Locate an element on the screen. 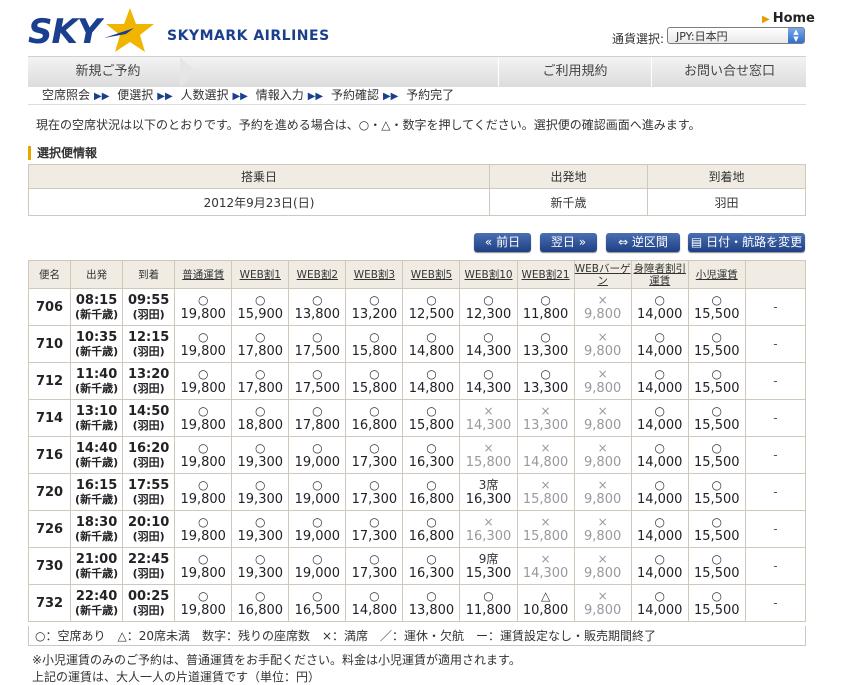 This screenshot has width=856, height=685. next-day-button: 翌日 » is located at coordinates (568, 242).